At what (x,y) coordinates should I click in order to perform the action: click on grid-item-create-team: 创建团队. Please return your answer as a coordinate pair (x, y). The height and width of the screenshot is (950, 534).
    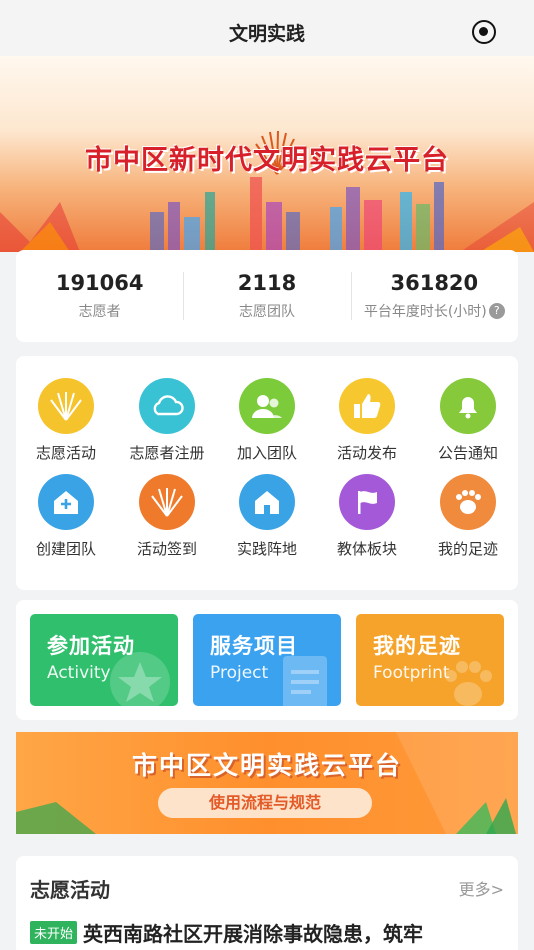
    Looking at the image, I should click on (66, 519).